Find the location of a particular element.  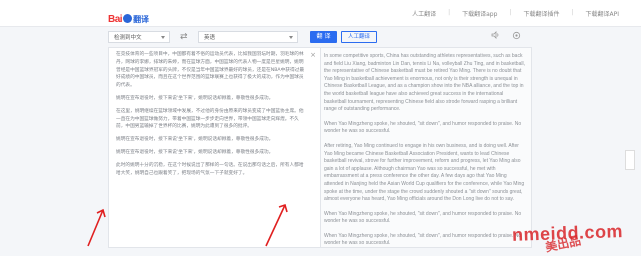

paw-icon is located at coordinates (128, 18).